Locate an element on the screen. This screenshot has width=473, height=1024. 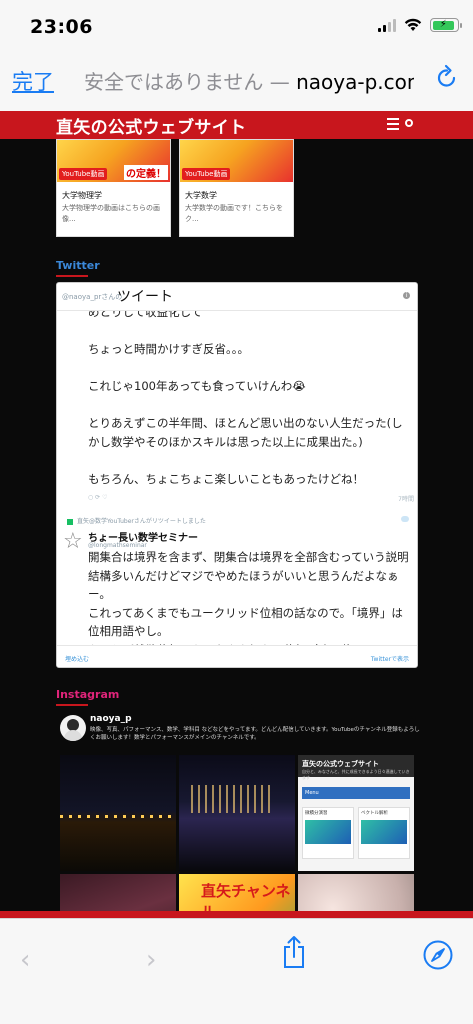
website-thumb-menu: Menu is located at coordinates (356, 793).